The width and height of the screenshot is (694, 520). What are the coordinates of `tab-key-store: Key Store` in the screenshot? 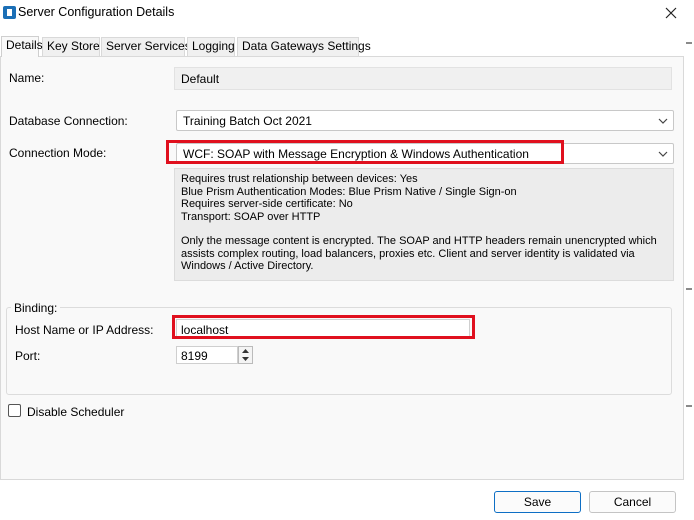 It's located at (71, 46).